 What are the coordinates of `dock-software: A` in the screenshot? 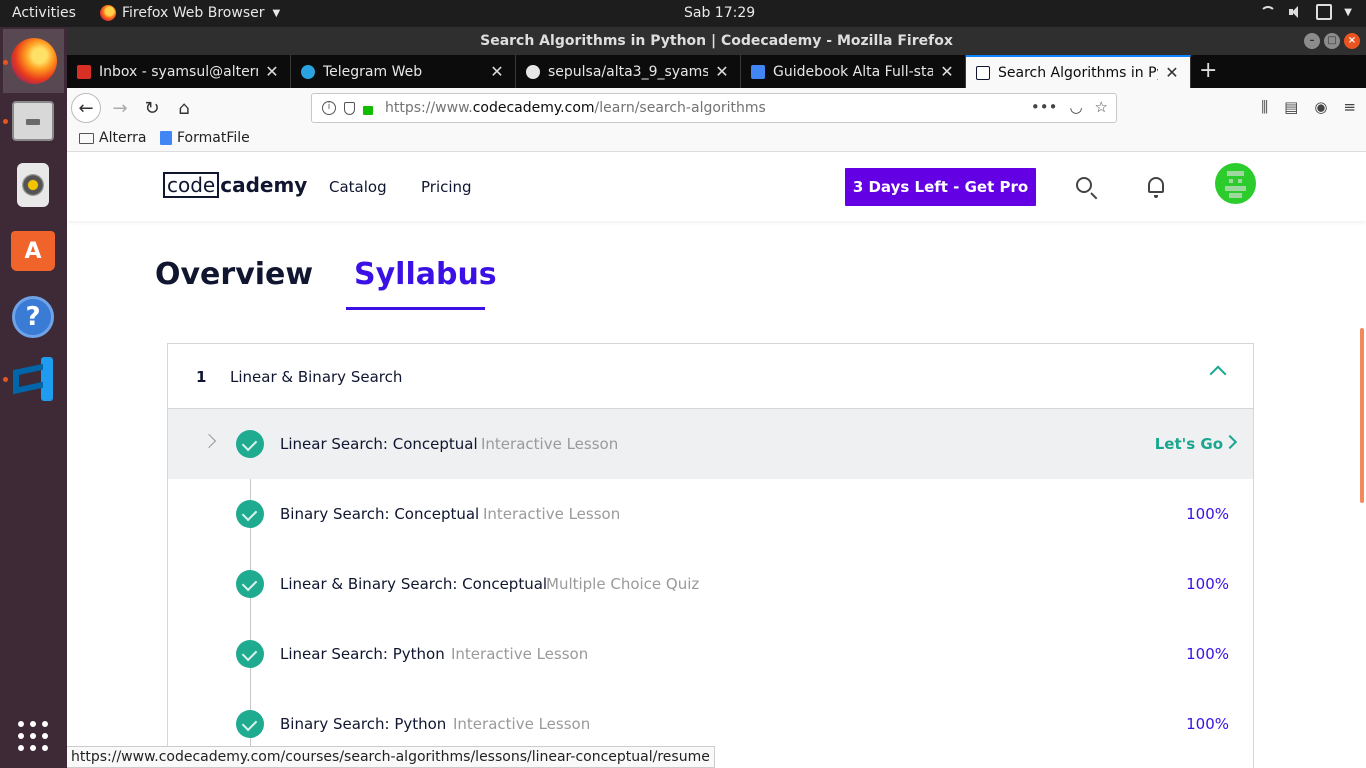 It's located at (33, 251).